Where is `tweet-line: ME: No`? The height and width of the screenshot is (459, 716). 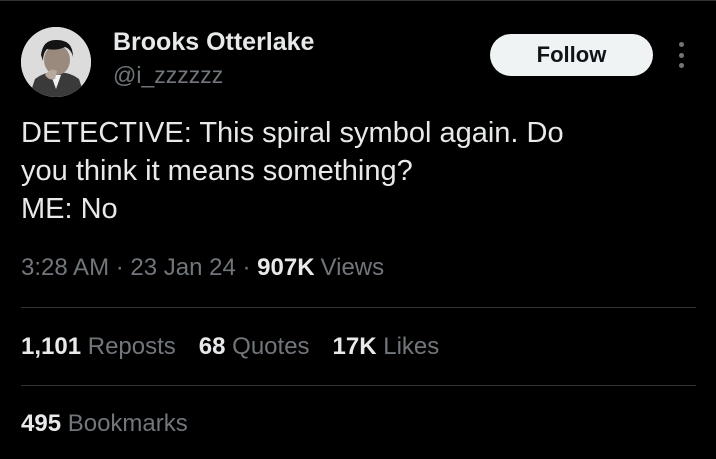
tweet-line: ME: No is located at coordinates (69, 209).